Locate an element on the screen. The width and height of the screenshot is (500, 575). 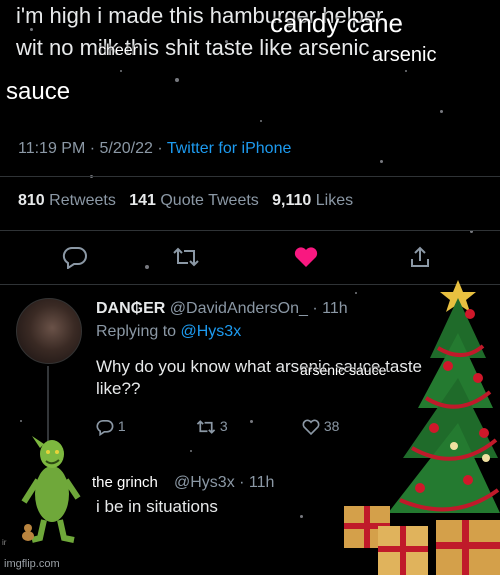
quote-label: Quote Tweets is located at coordinates (209, 200).